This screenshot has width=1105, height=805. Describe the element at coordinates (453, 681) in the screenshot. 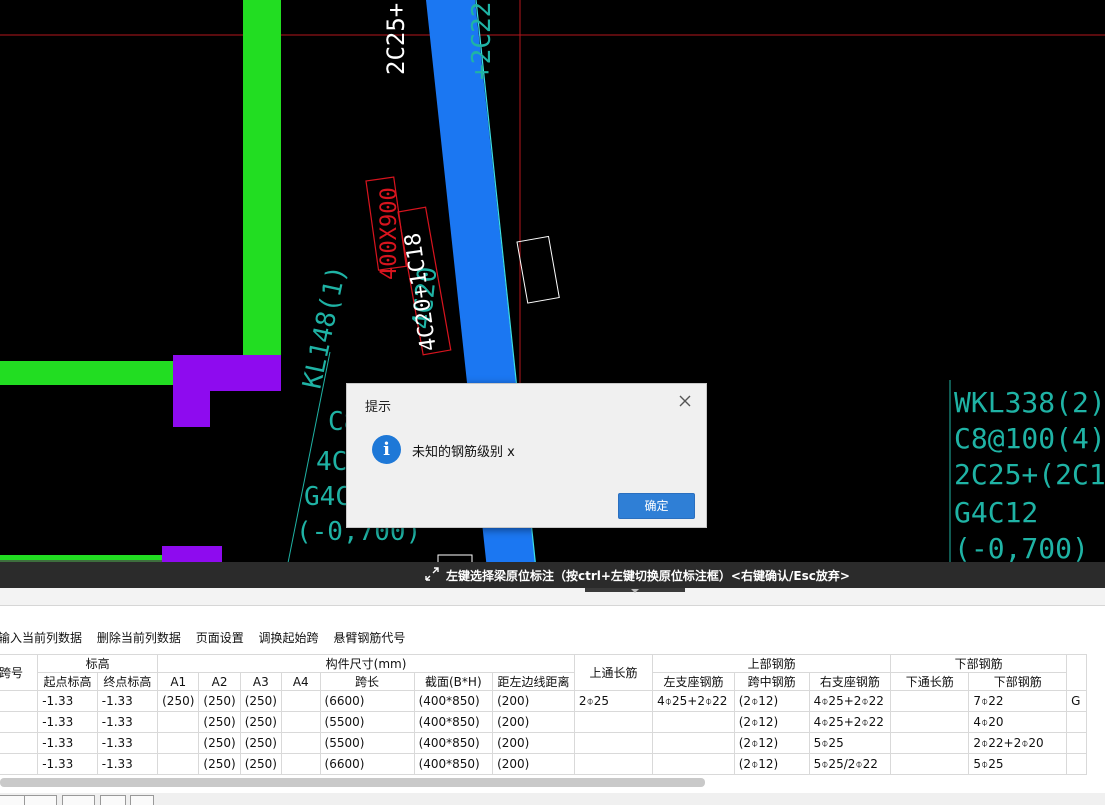

I see `subheader: 截面(B*H)` at that location.